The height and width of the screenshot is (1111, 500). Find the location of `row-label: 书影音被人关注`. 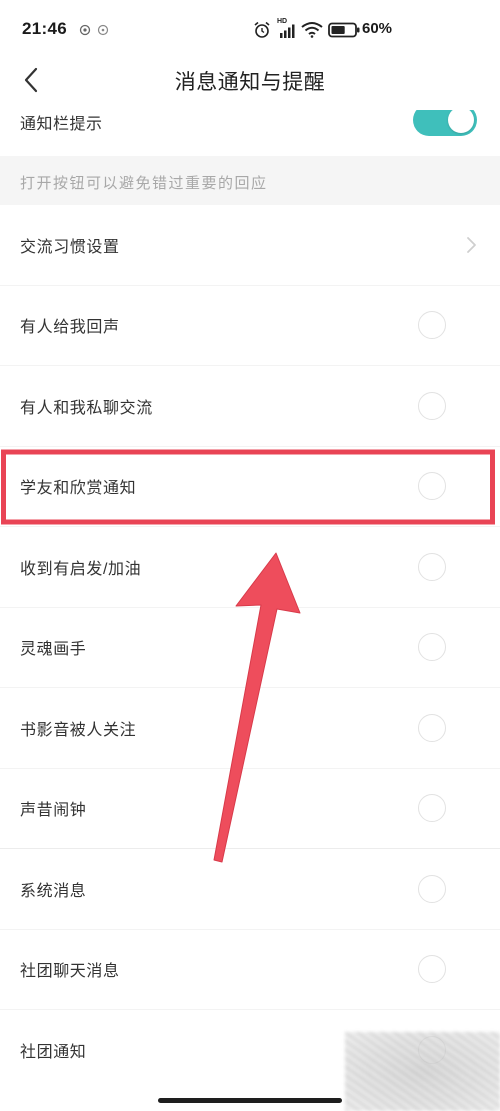

row-label: 书影音被人关注 is located at coordinates (78, 730).